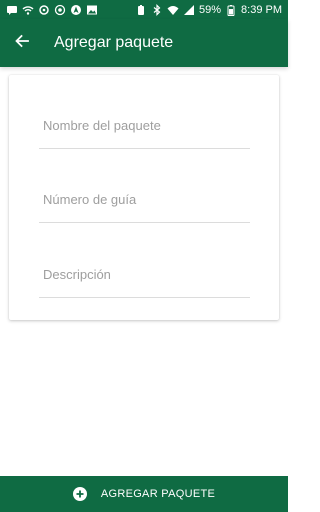 This screenshot has height=512, width=320. I want to click on tracking-number-field-container, so click(144, 203).